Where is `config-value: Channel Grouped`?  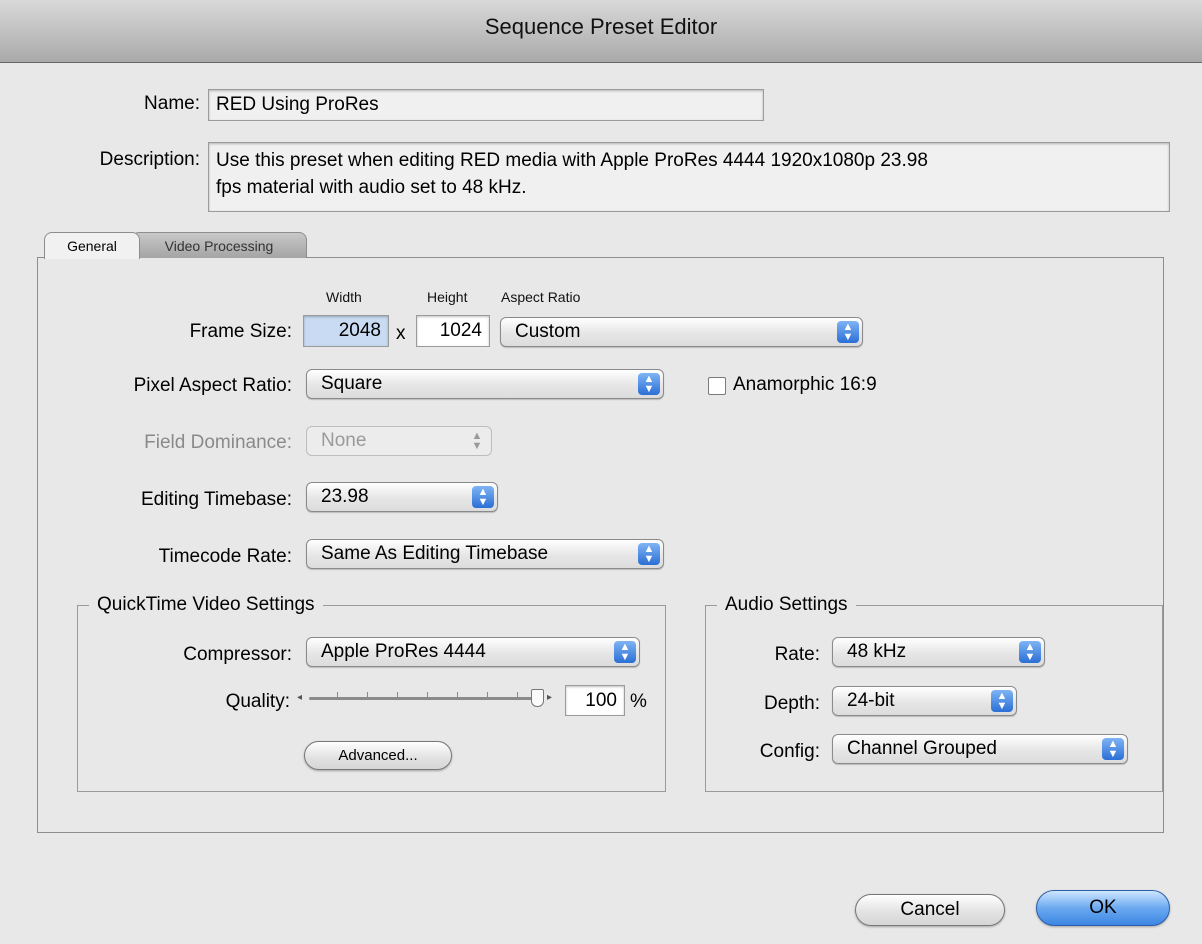
config-value: Channel Grouped is located at coordinates (922, 748).